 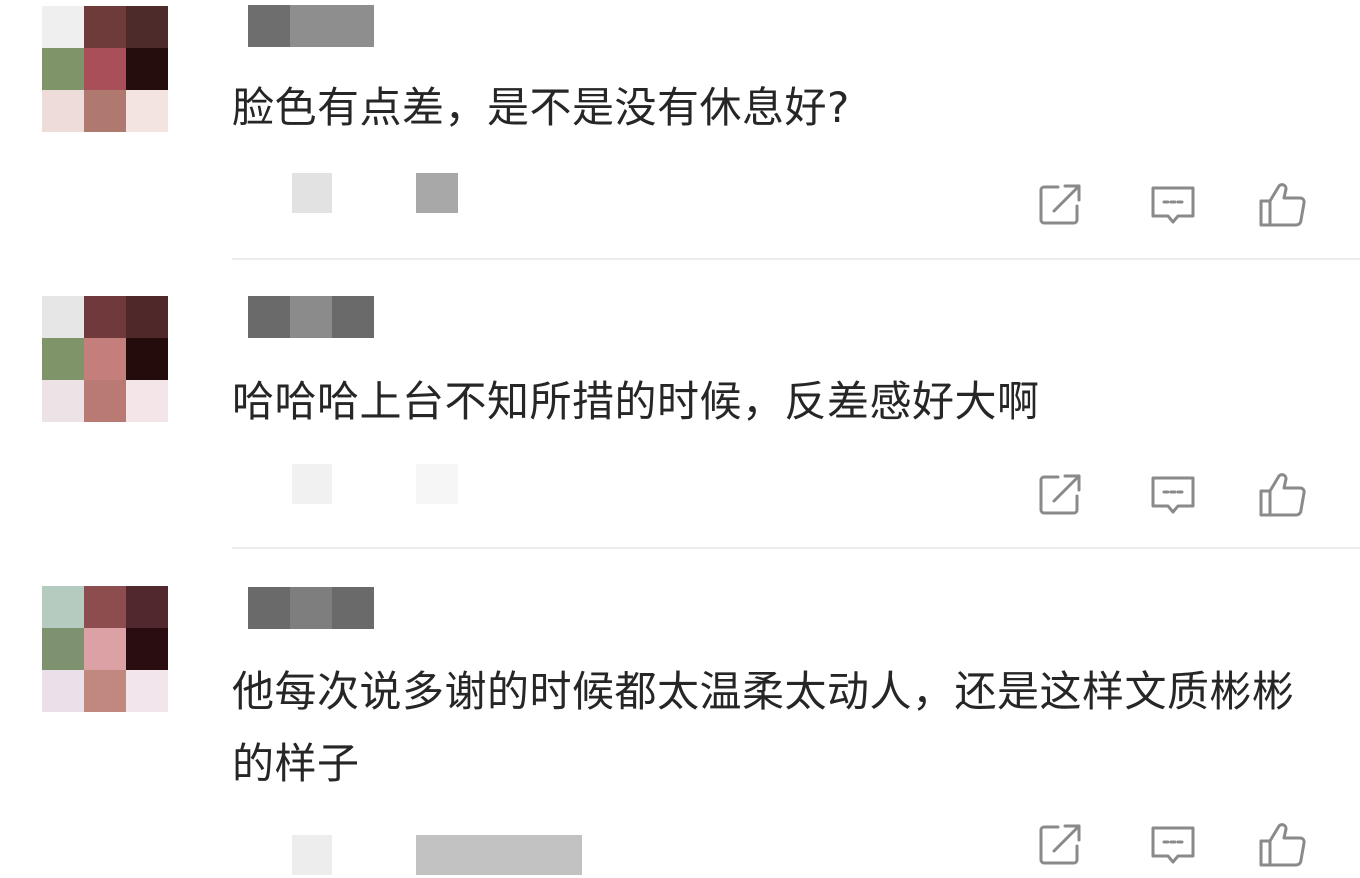 What do you see at coordinates (636, 401) in the screenshot?
I see `comment-text: 哈哈哈上台不知所措的时候，反差感好大啊` at bounding box center [636, 401].